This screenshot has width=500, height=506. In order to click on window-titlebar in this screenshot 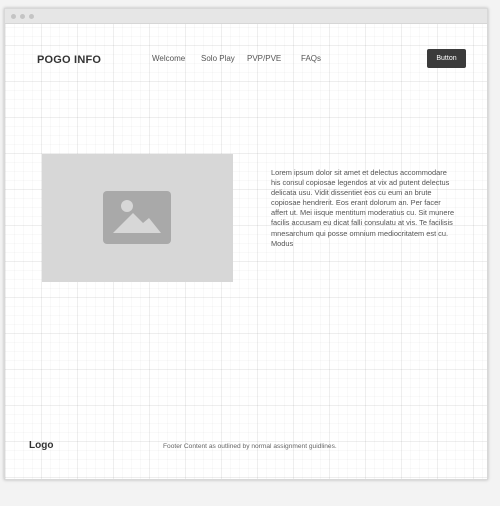, I will do `click(246, 16)`.